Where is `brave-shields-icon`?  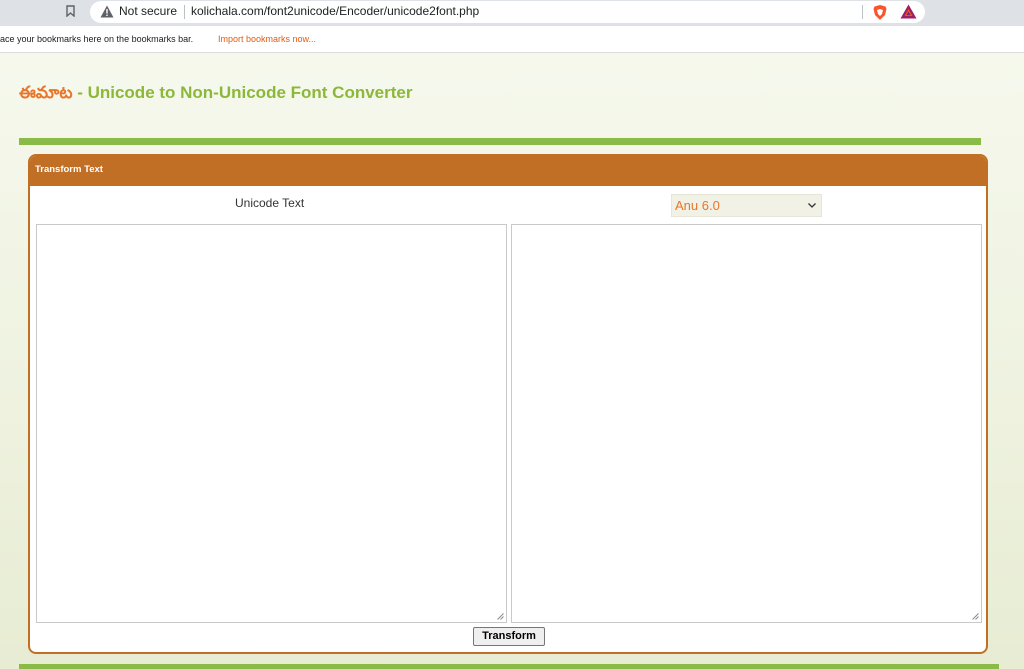 brave-shields-icon is located at coordinates (880, 12).